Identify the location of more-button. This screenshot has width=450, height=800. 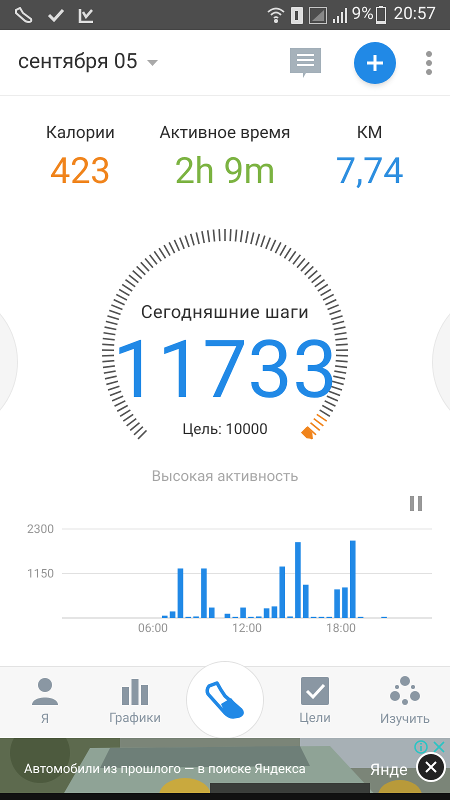
(429, 62).